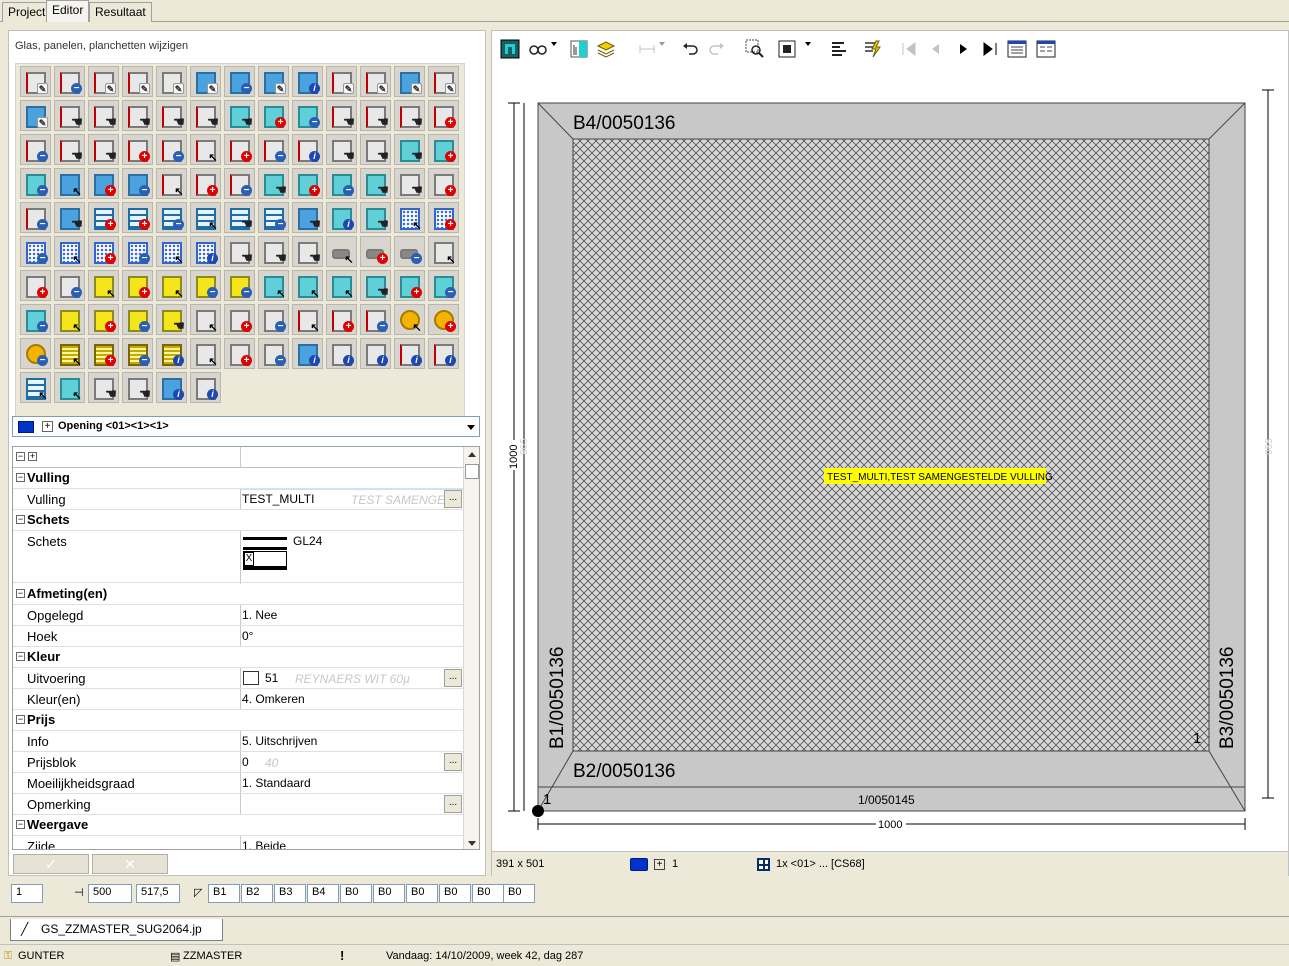 The image size is (1289, 966). What do you see at coordinates (137, 251) in the screenshot?
I see `dots-remove-2-icon: −` at bounding box center [137, 251].